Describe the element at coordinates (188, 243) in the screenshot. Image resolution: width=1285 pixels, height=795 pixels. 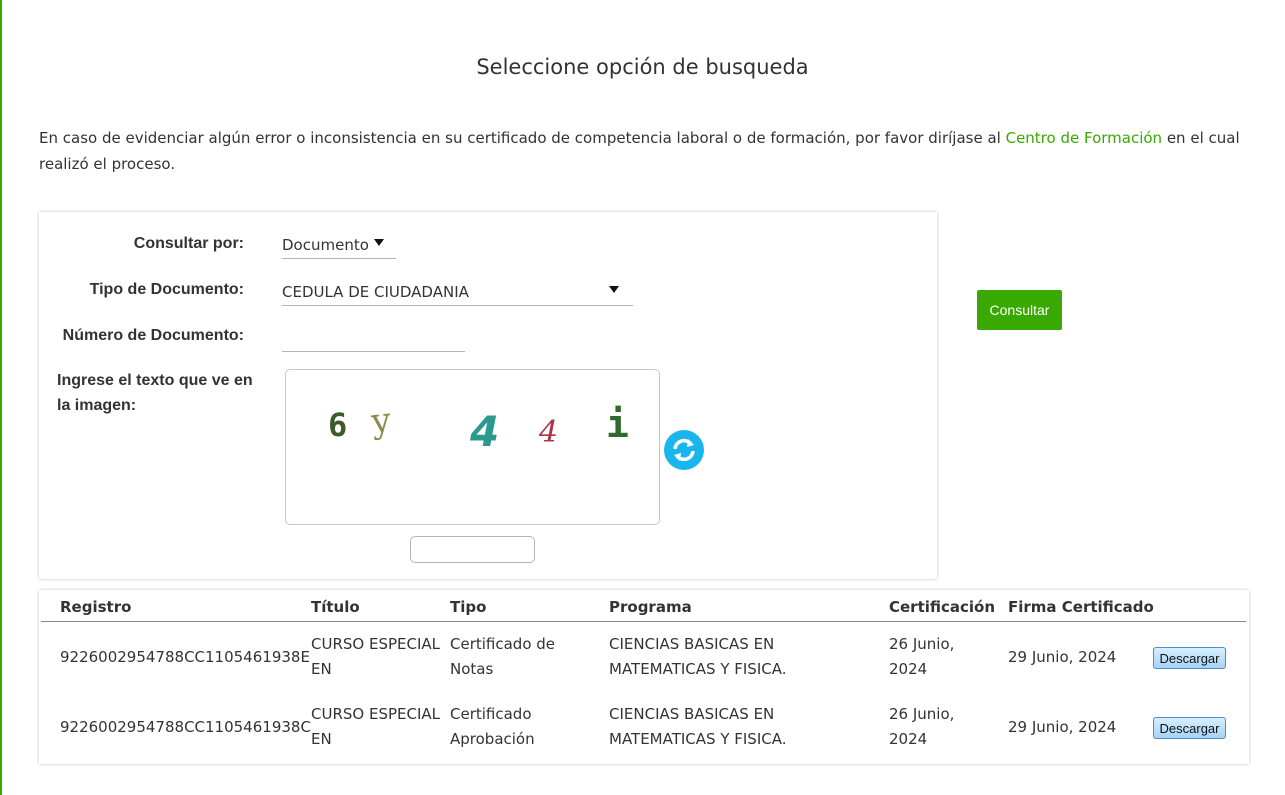
I see `consultar-por-label: Consultar por:` at that location.